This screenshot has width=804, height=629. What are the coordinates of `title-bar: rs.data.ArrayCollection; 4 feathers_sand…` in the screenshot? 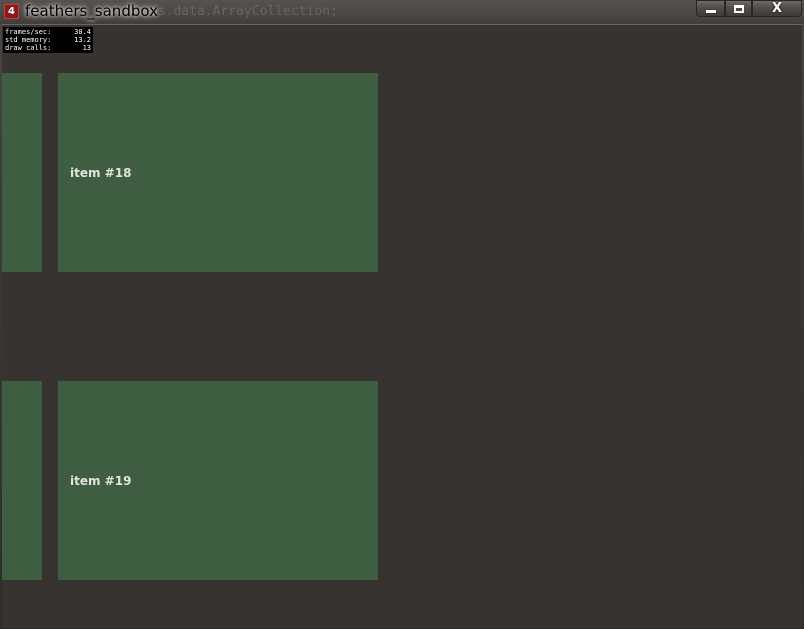 It's located at (402, 12).